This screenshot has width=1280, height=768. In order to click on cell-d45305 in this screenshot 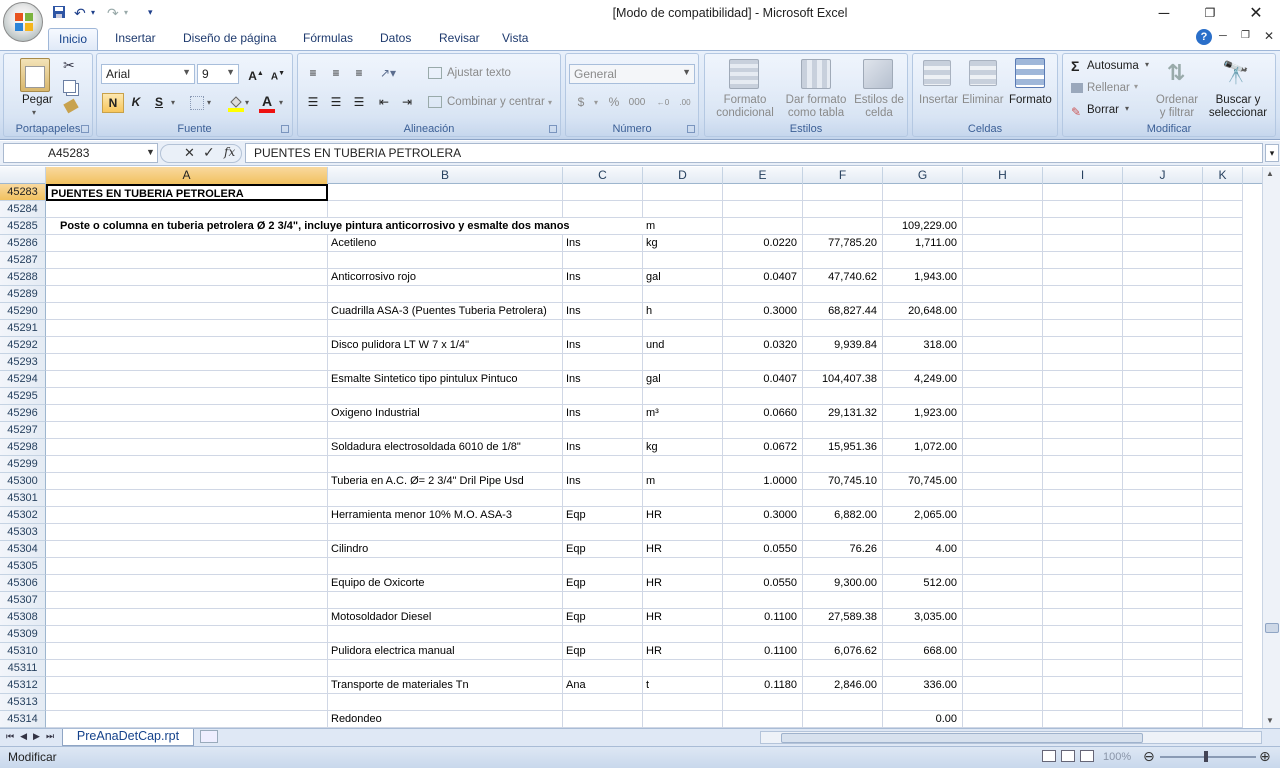, I will do `click(683, 566)`.